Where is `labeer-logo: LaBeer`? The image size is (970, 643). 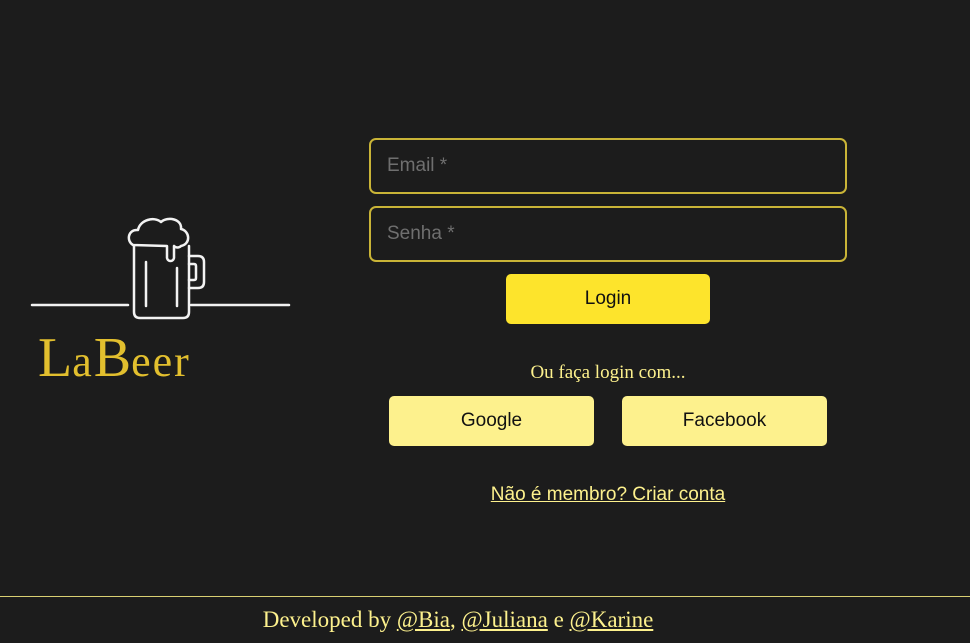 labeer-logo: LaBeer is located at coordinates (161, 302).